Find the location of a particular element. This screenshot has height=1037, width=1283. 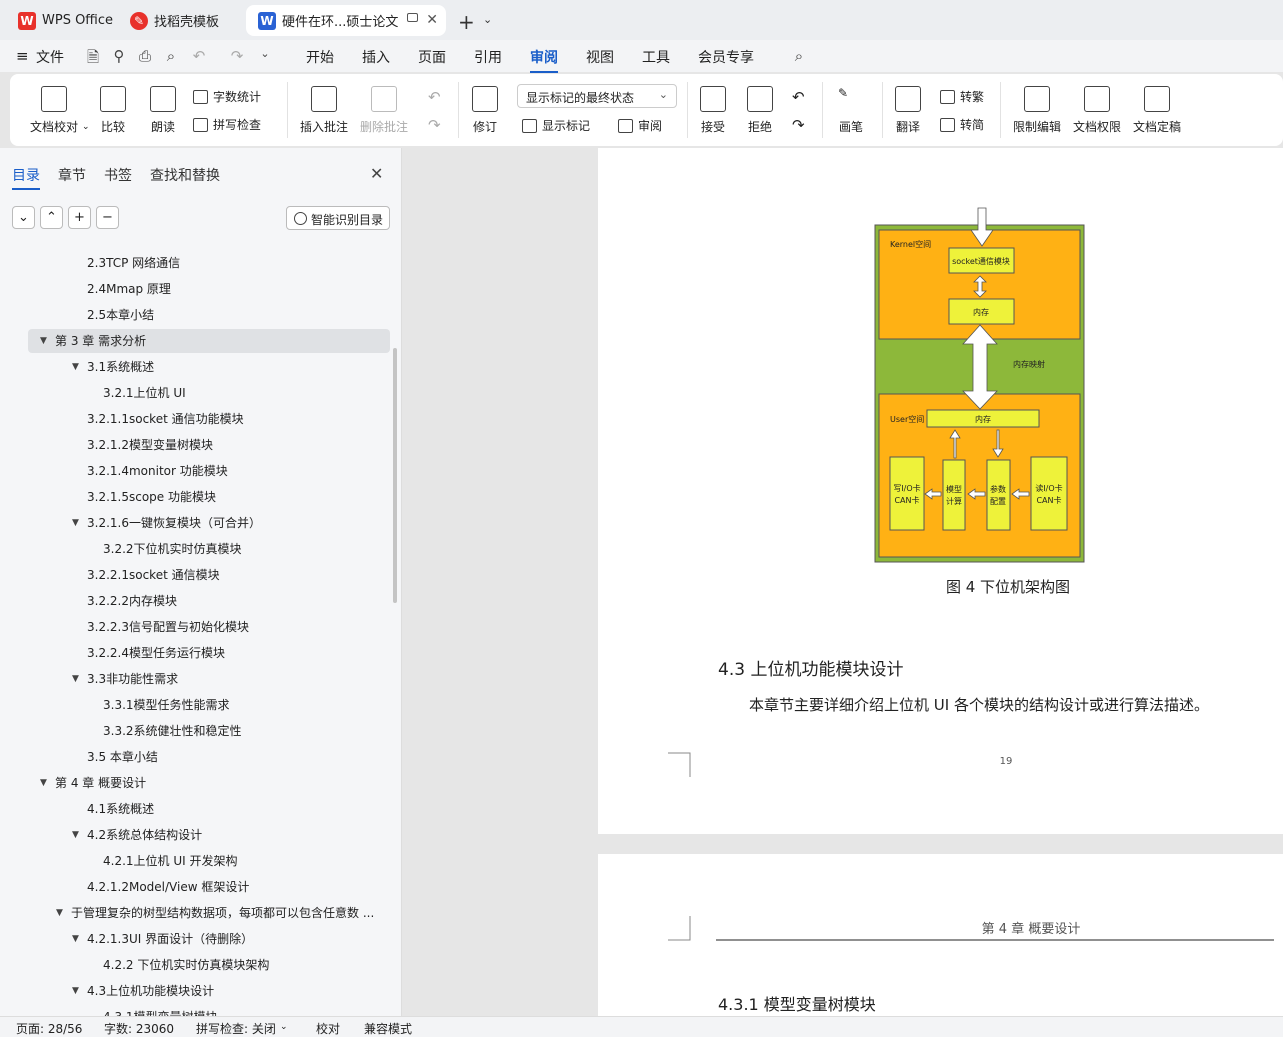

toc-item: ▼ 4.2系统总体结构设计 is located at coordinates (195, 835).